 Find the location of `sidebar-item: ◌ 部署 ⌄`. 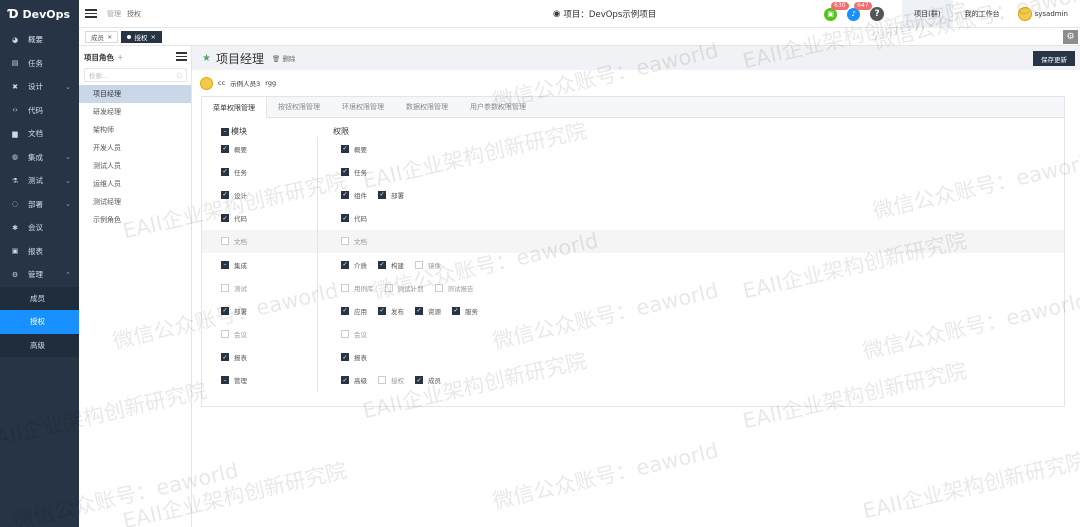

sidebar-item: ◌ 部署 ⌄ is located at coordinates (39, 205).